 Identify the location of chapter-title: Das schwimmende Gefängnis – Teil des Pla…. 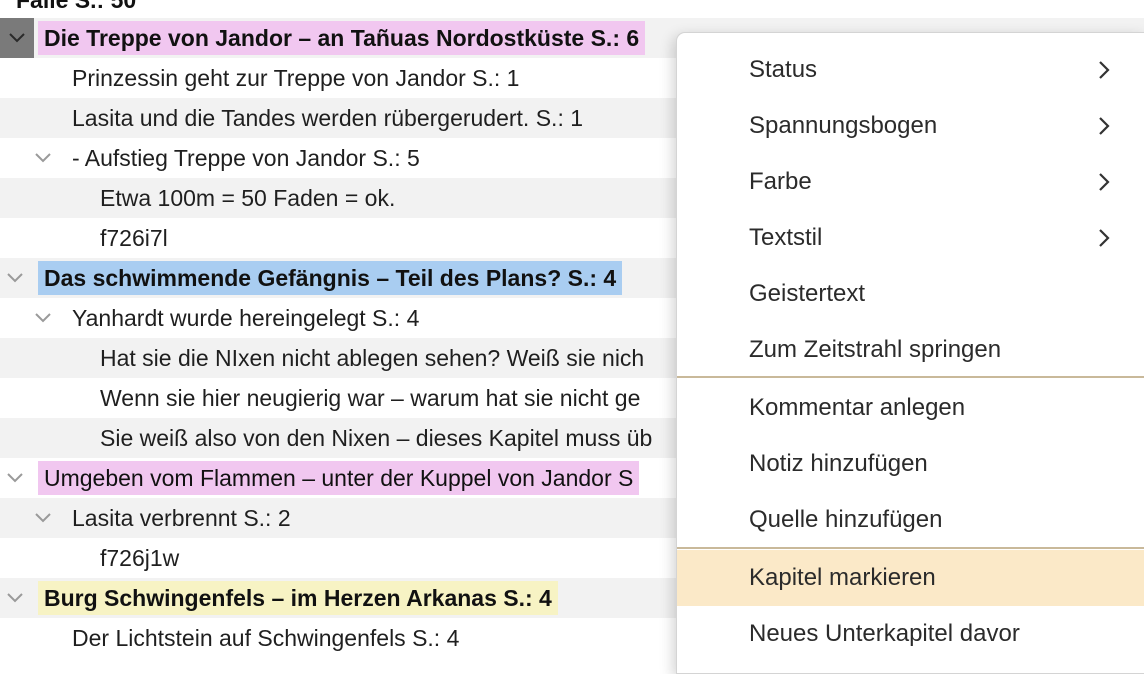
(330, 278).